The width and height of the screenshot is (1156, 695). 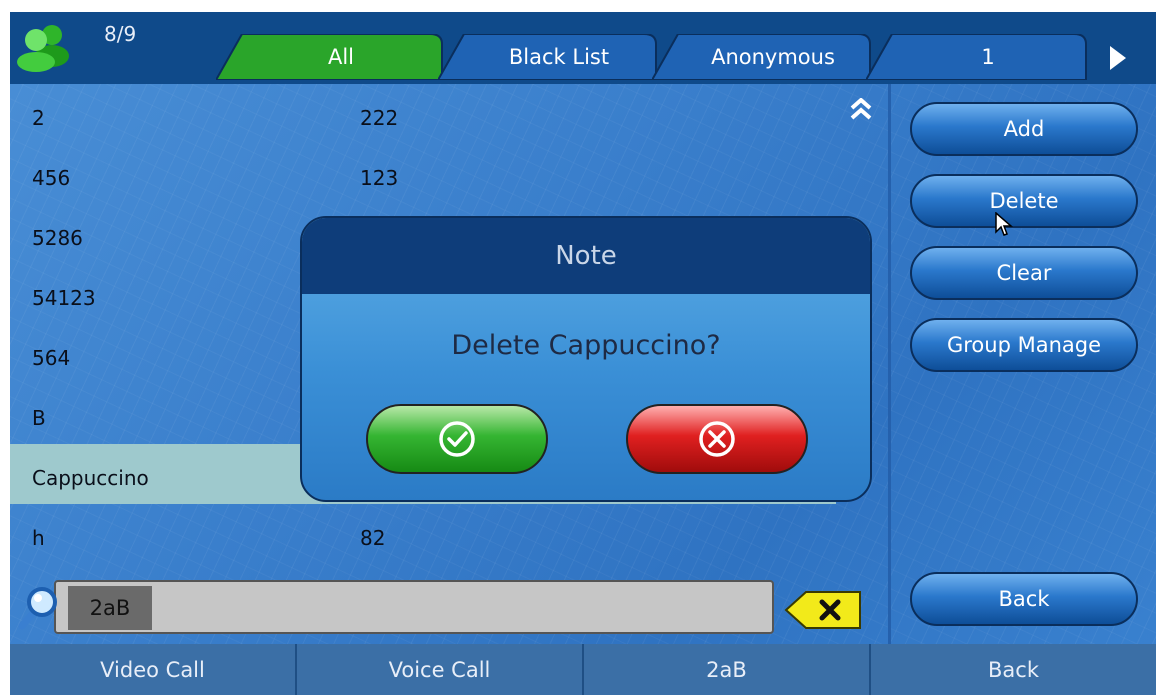 I want to click on search-icon, so click(x=38, y=608).